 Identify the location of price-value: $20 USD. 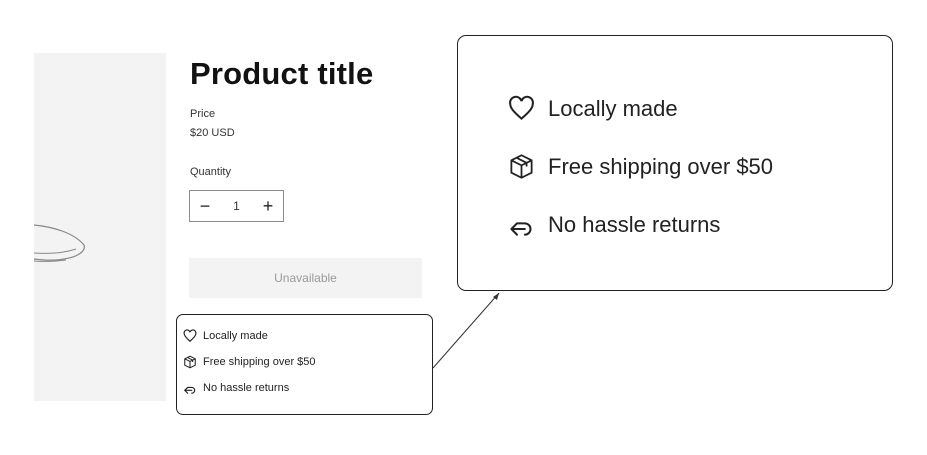
(212, 133).